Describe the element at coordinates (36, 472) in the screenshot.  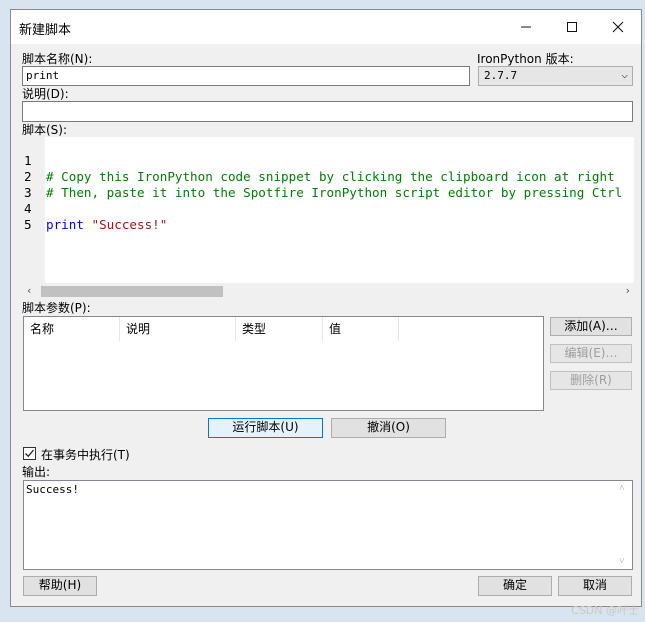
I see `output-label: 输出:` at that location.